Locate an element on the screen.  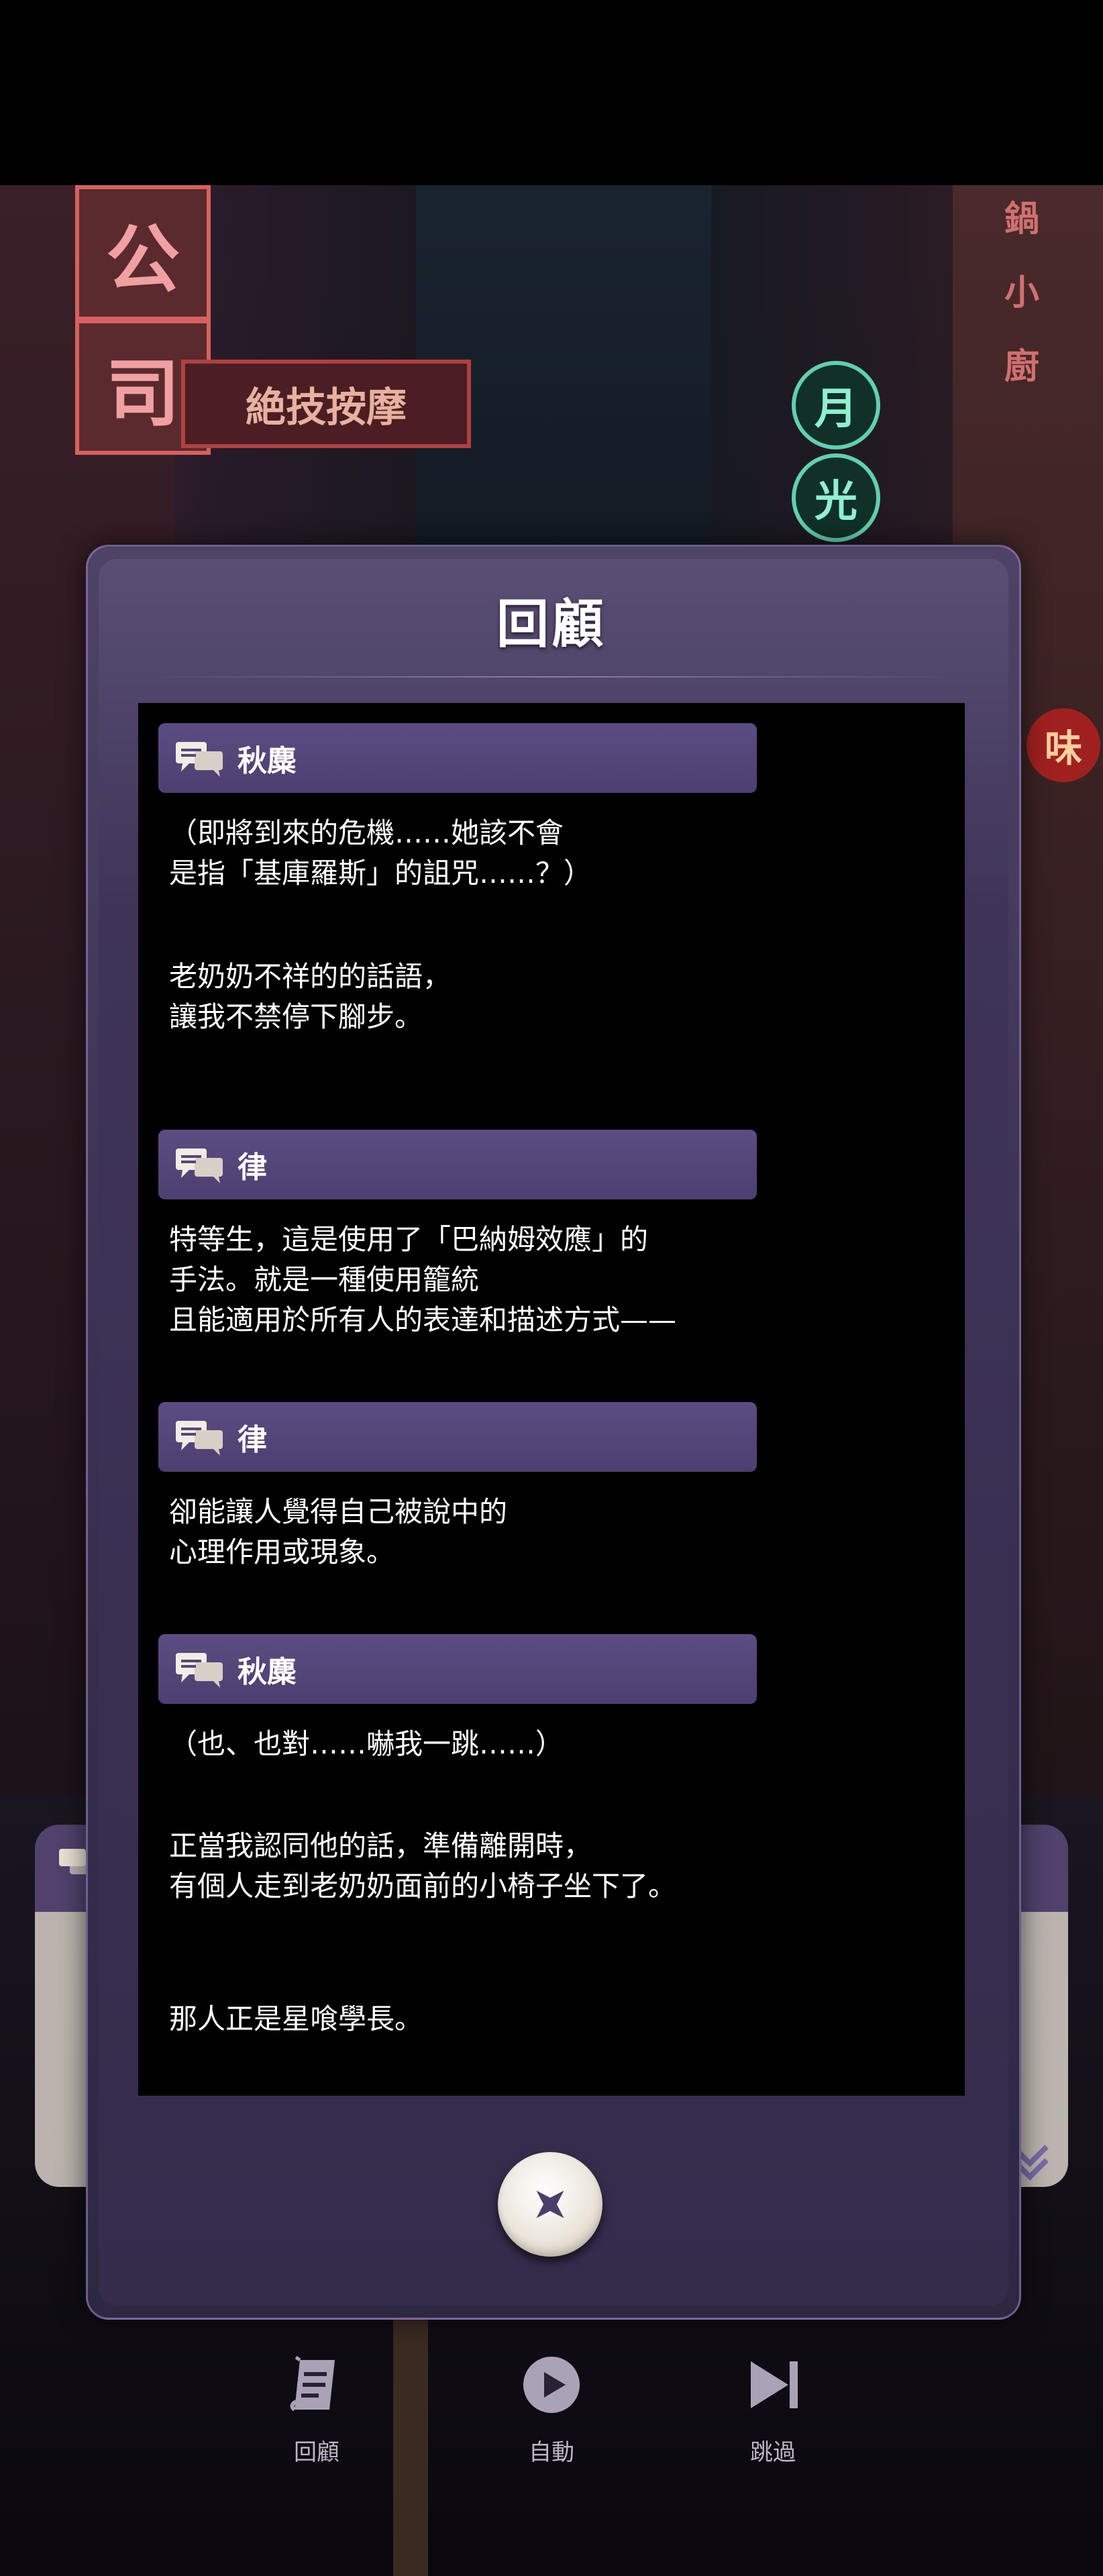
log-entry-1: 秋麋 （即將到來的危機……她該不會 是指「基庫羅斯」的詛咒……？） is located at coordinates (551, 808).